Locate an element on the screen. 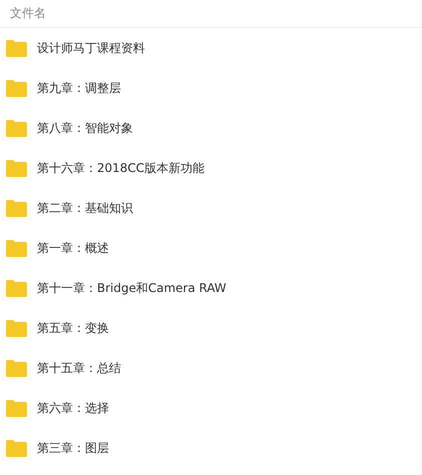  file-name: 第五章：变换 is located at coordinates (73, 328).